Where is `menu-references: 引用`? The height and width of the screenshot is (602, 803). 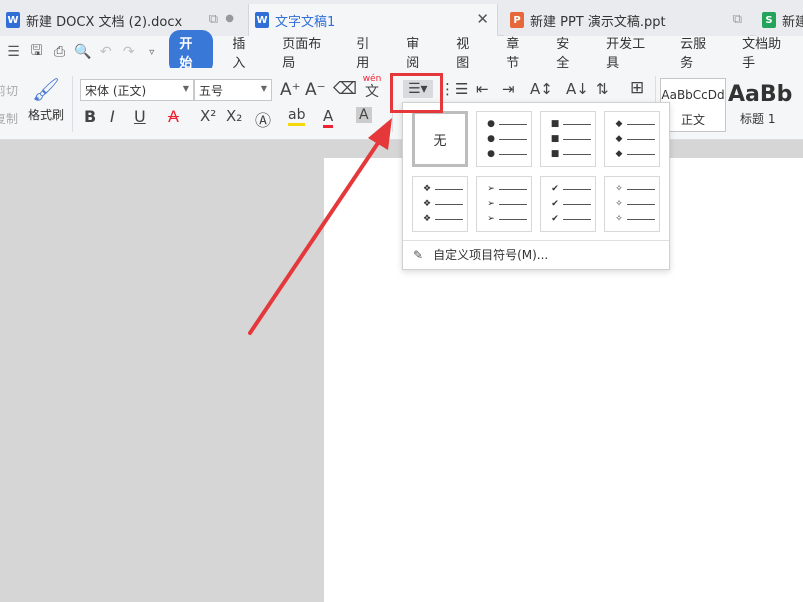 menu-references: 引用 is located at coordinates (368, 52).